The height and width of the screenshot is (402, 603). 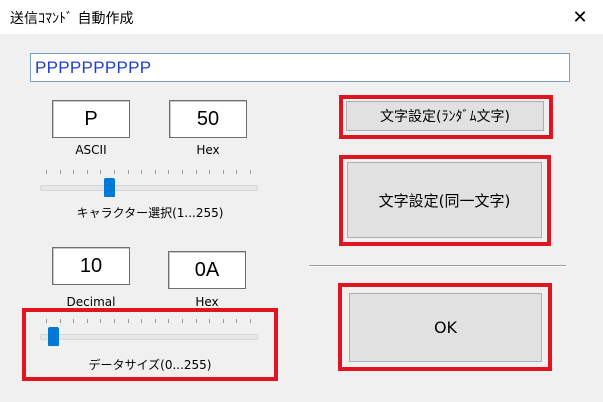 I want to click on decimal-value-box: 10, so click(x=91, y=266).